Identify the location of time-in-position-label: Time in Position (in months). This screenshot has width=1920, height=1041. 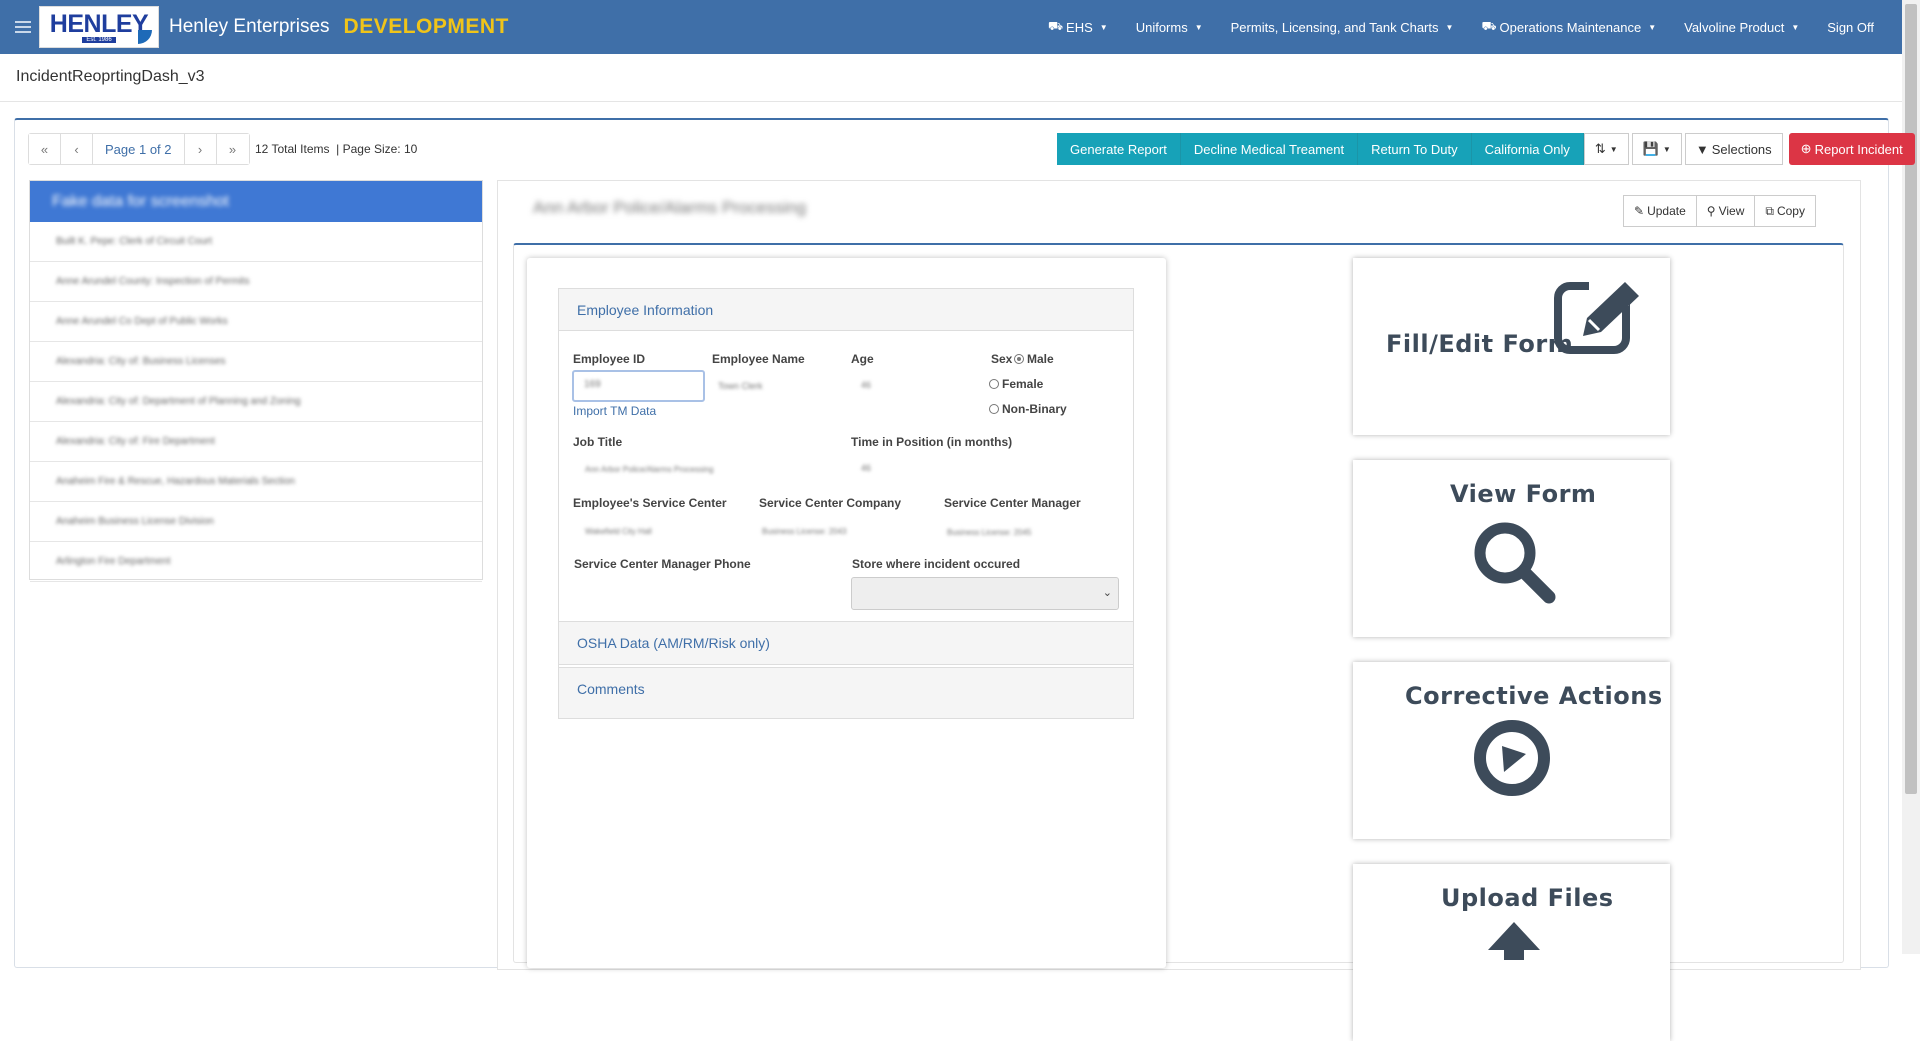
(932, 442).